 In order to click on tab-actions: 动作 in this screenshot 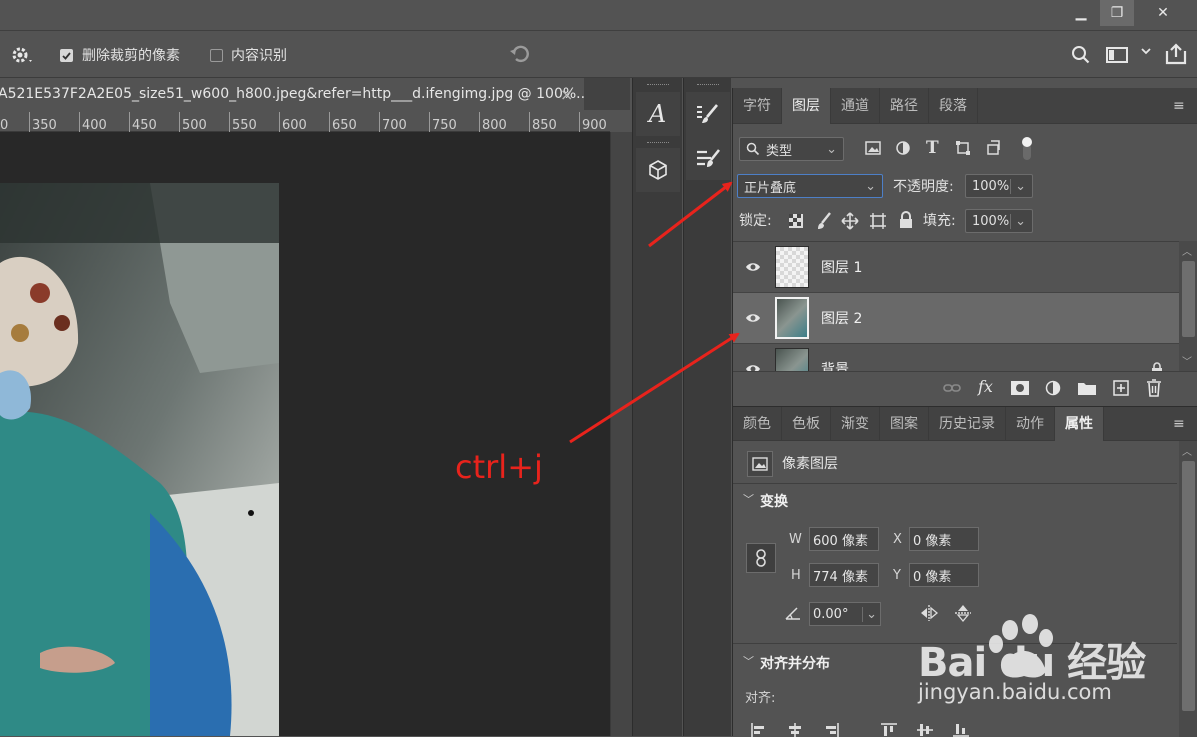, I will do `click(1030, 424)`.